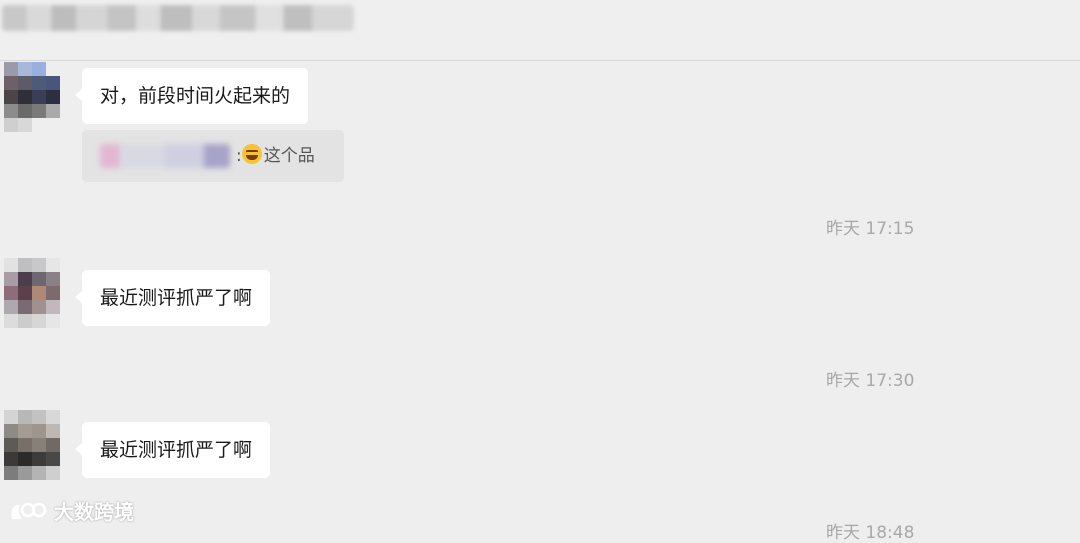 This screenshot has height=543, width=1080. Describe the element at coordinates (251, 154) in the screenshot. I see `laughing-emoji-icon` at that location.